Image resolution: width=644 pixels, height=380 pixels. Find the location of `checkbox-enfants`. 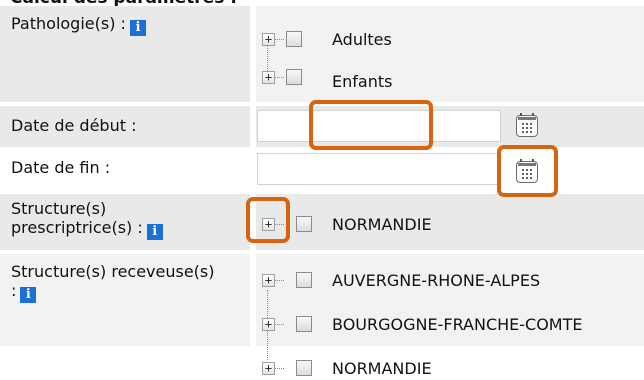

checkbox-enfants is located at coordinates (294, 77).